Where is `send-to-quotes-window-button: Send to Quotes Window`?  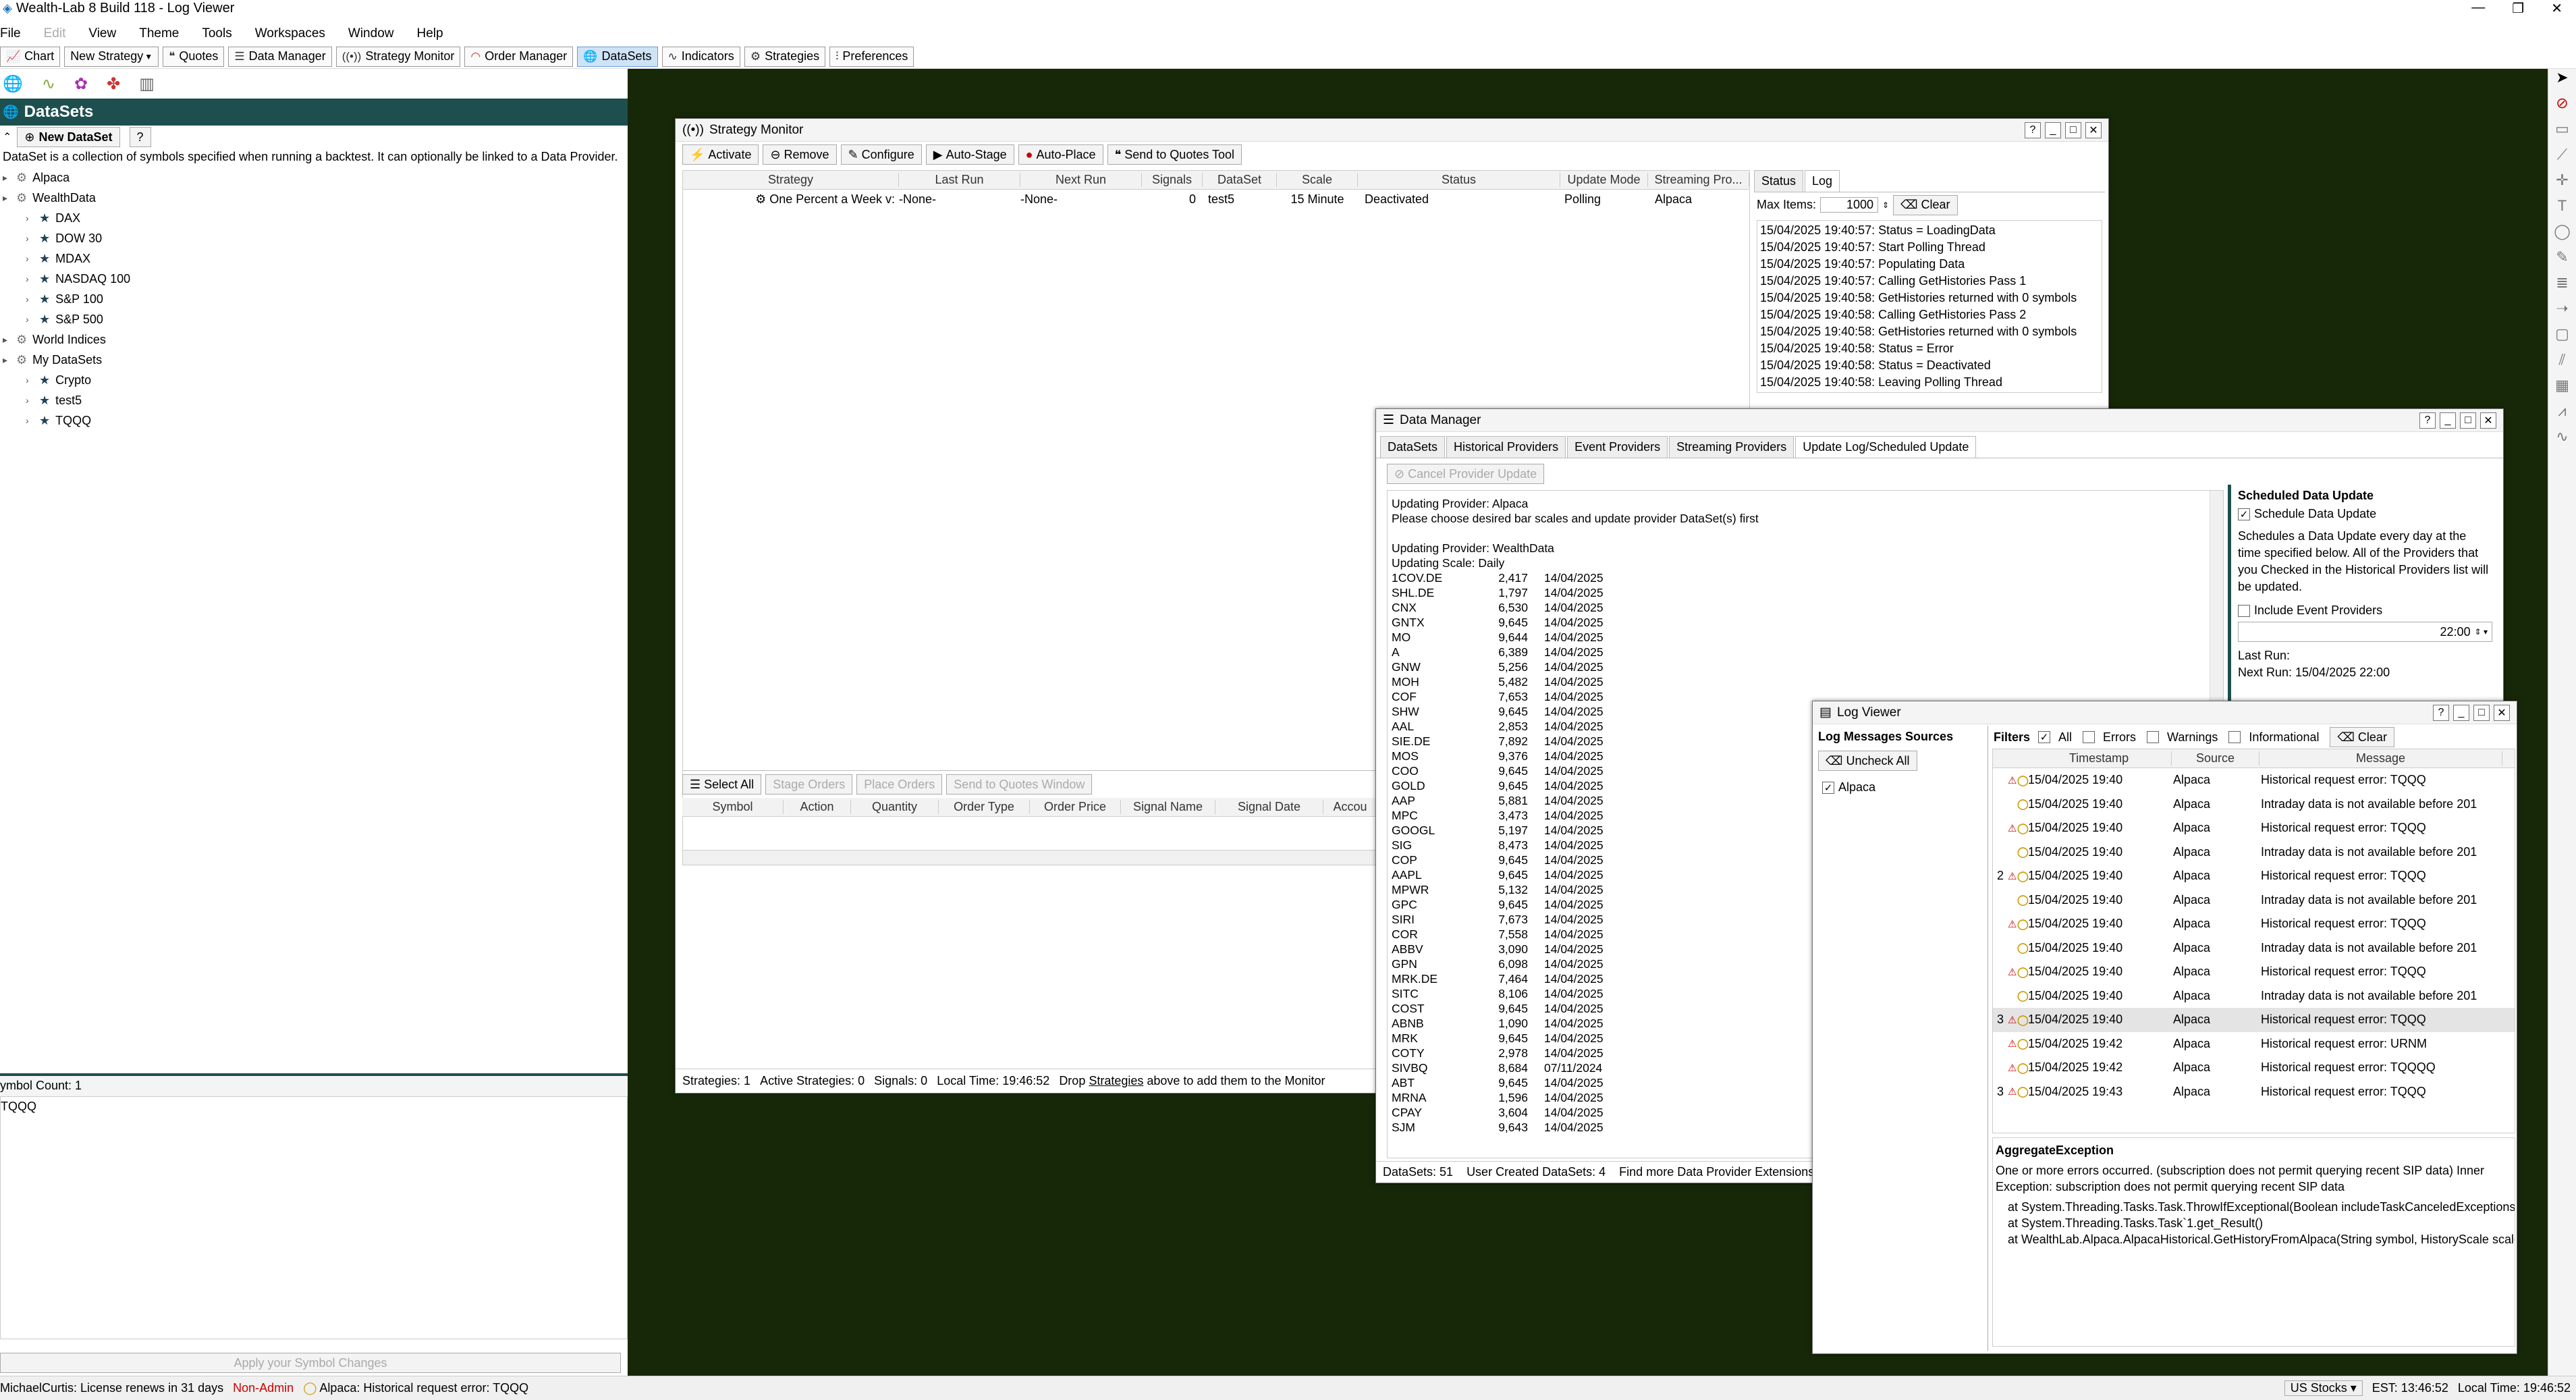 send-to-quotes-window-button: Send to Quotes Window is located at coordinates (1019, 785).